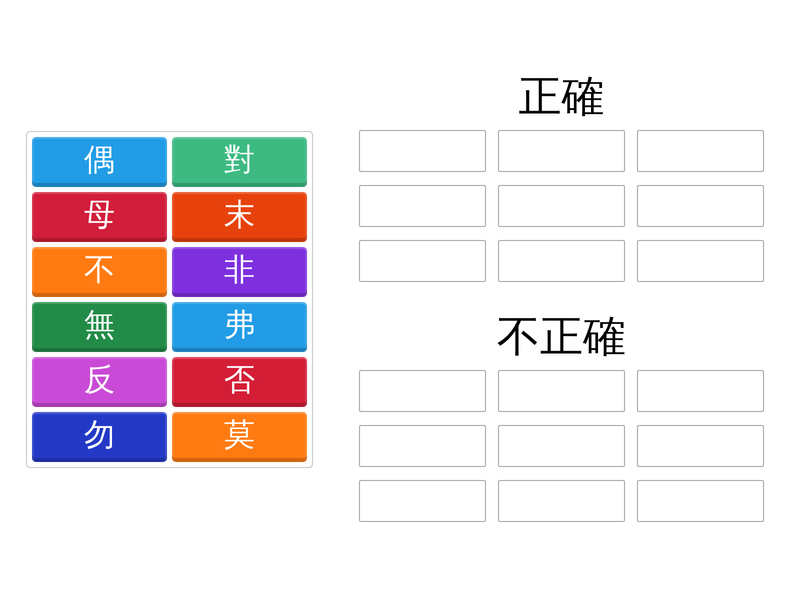 The image size is (800, 600). I want to click on group-title: 不正確, so click(561, 337).